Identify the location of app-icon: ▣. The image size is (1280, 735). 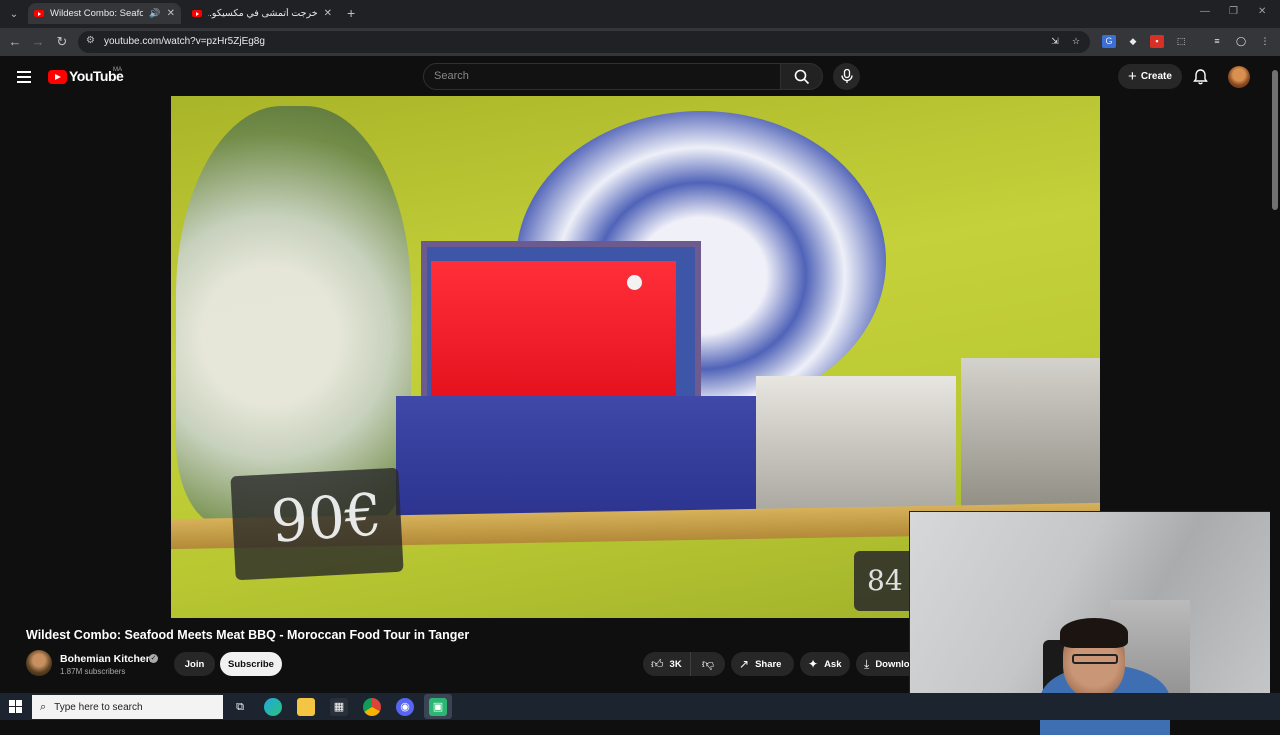
(438, 707).